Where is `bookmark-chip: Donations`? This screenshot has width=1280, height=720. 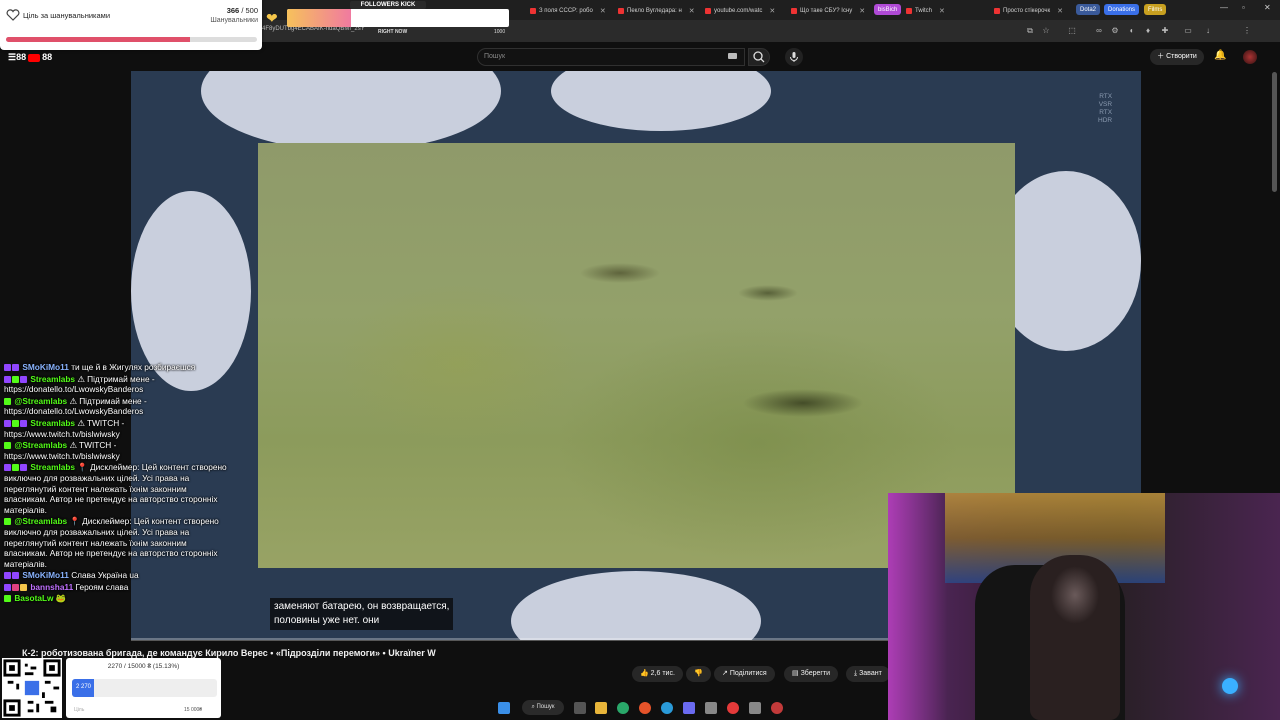
bookmark-chip: Donations is located at coordinates (1122, 9).